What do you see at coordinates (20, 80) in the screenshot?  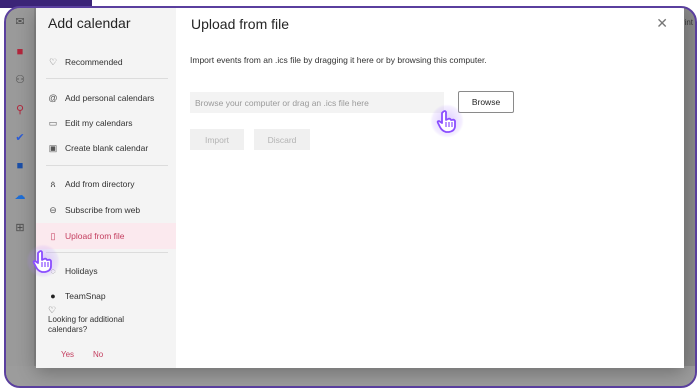 I see `people-app-icon: ⚇` at bounding box center [20, 80].